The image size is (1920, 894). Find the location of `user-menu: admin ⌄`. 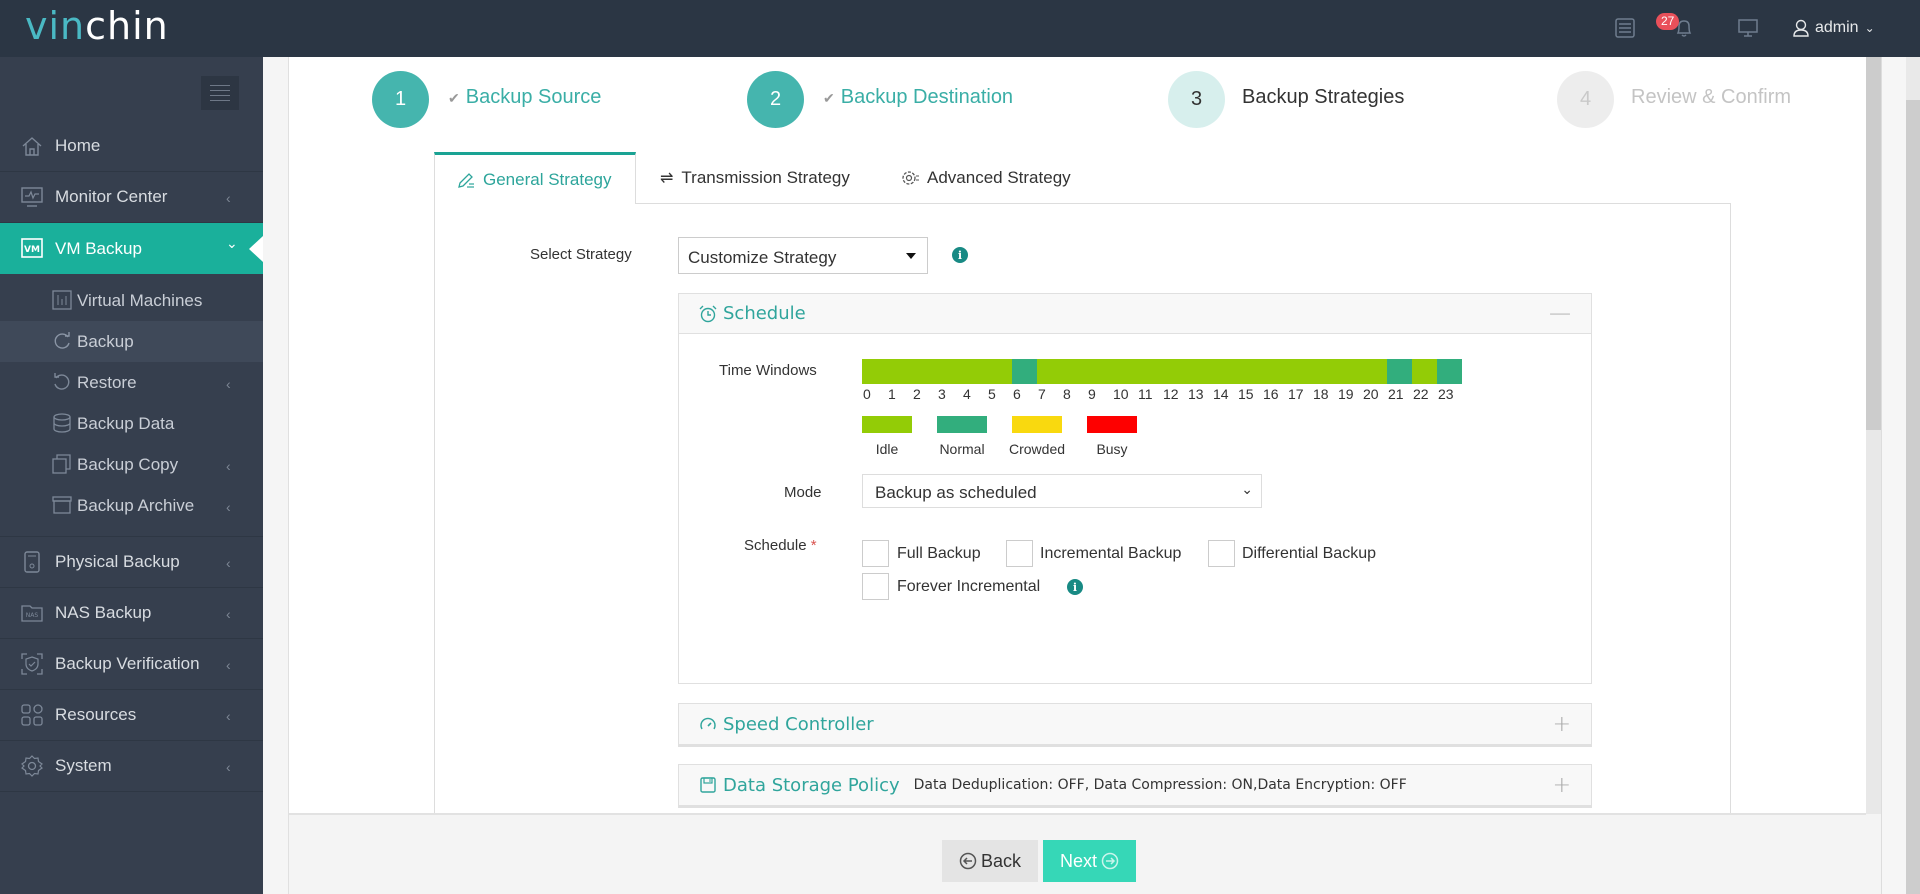

user-menu: admin ⌄ is located at coordinates (1834, 28).